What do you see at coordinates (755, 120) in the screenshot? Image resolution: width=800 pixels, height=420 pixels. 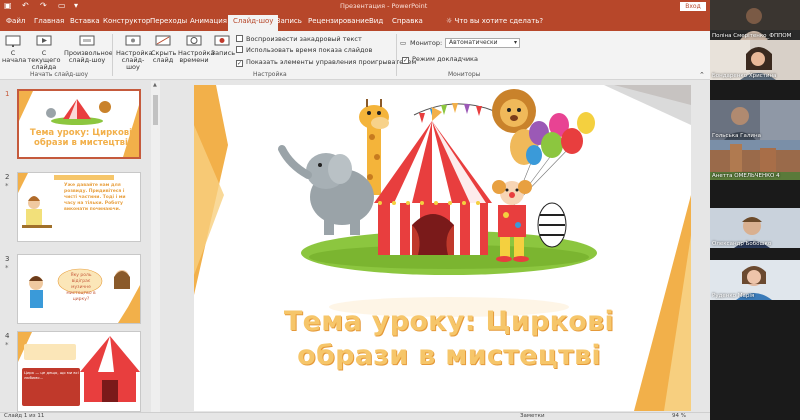 I see `participant-tile: Гольська Галина` at bounding box center [755, 120].